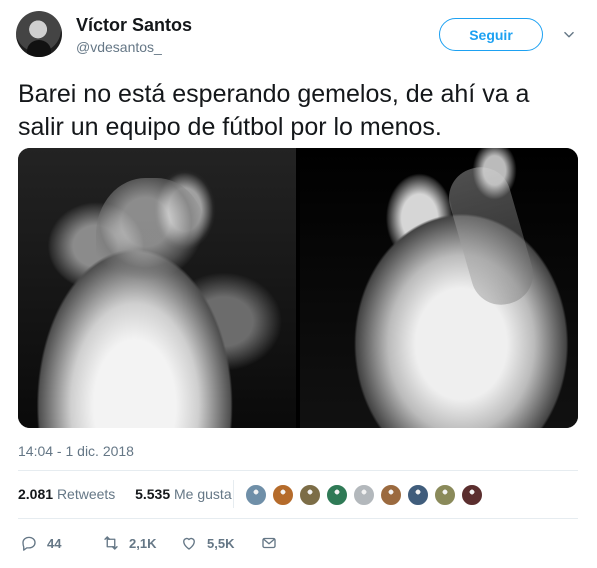 The width and height of the screenshot is (597, 568). What do you see at coordinates (160, 543) in the screenshot?
I see `tweet-actions: 44 2,1K 5,5K` at bounding box center [160, 543].